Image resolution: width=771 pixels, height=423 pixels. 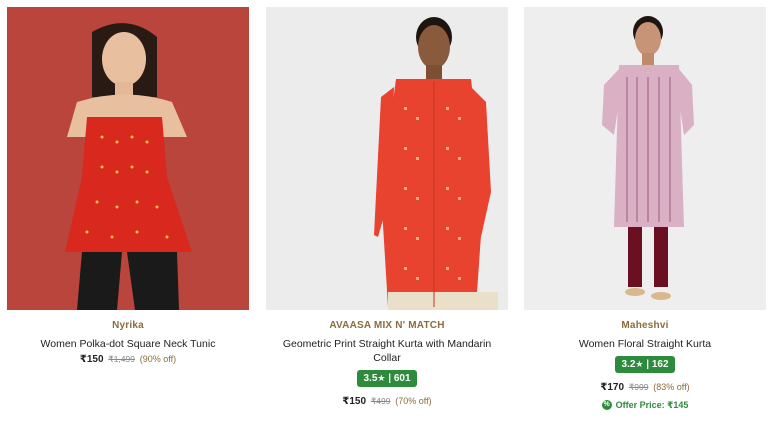 What do you see at coordinates (387, 378) in the screenshot?
I see `rating-badge: 3.5★ | 601` at bounding box center [387, 378].